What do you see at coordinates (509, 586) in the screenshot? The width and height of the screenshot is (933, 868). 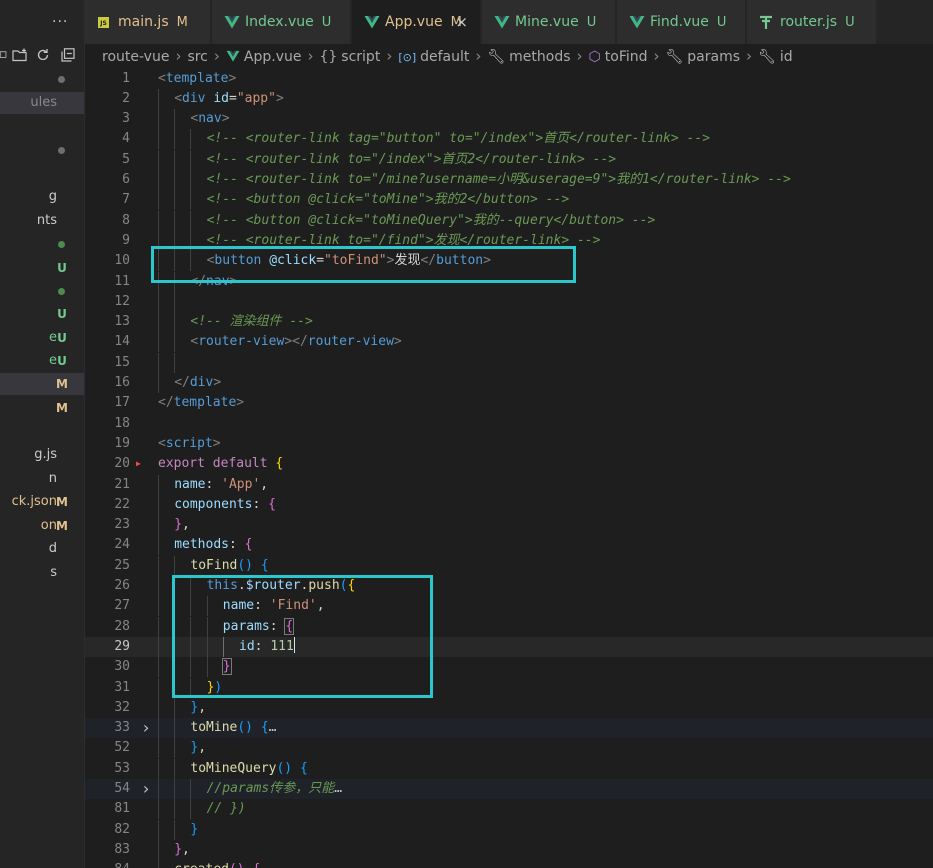 I see `code-line: 26 this.$router.push({` at bounding box center [509, 586].